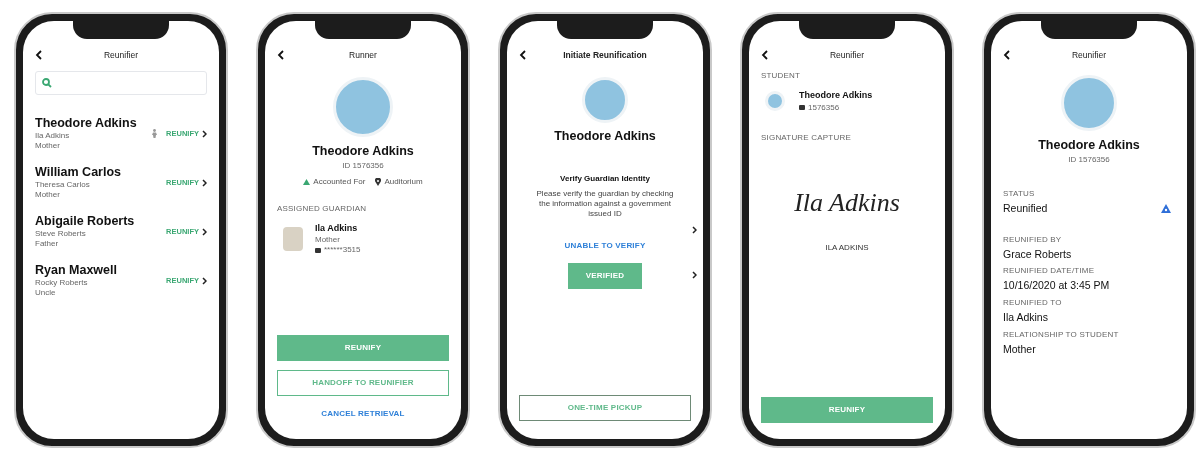 This screenshot has width=1196, height=451. What do you see at coordinates (47, 244) in the screenshot?
I see `relation-label: Father` at bounding box center [47, 244].